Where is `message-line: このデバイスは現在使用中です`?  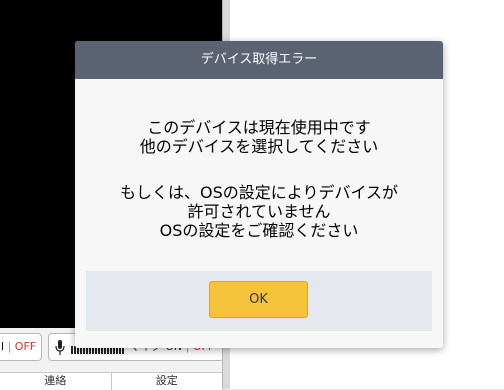
message-line: このデバイスは現在使用中です is located at coordinates (259, 127).